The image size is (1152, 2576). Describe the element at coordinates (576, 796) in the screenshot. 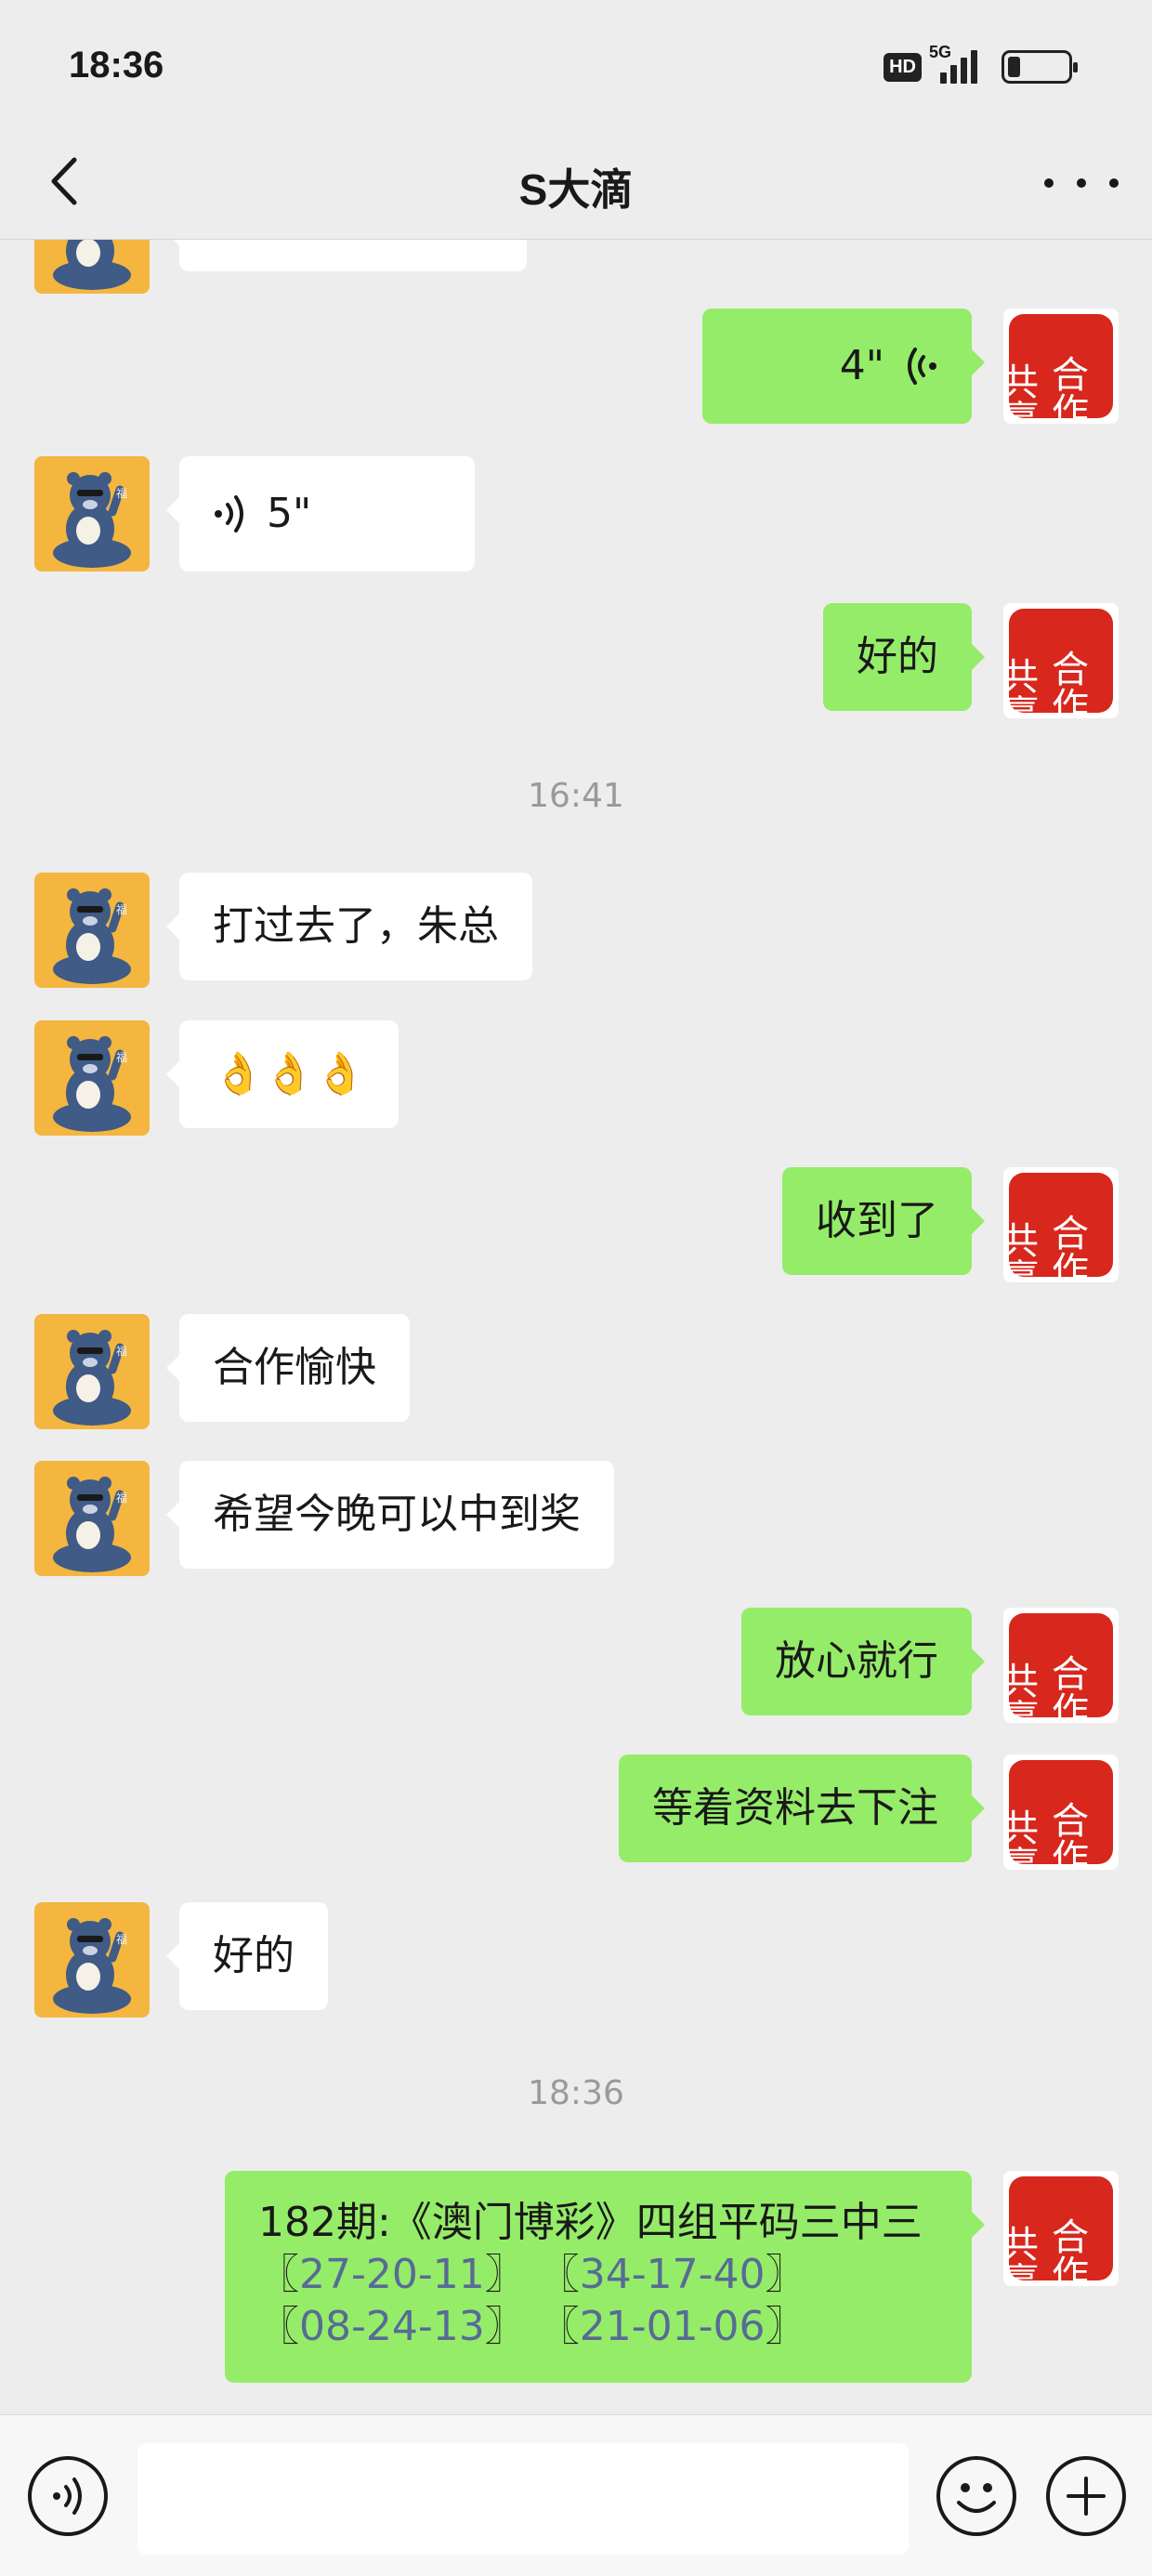

I see `timestamp: 16:41` at that location.